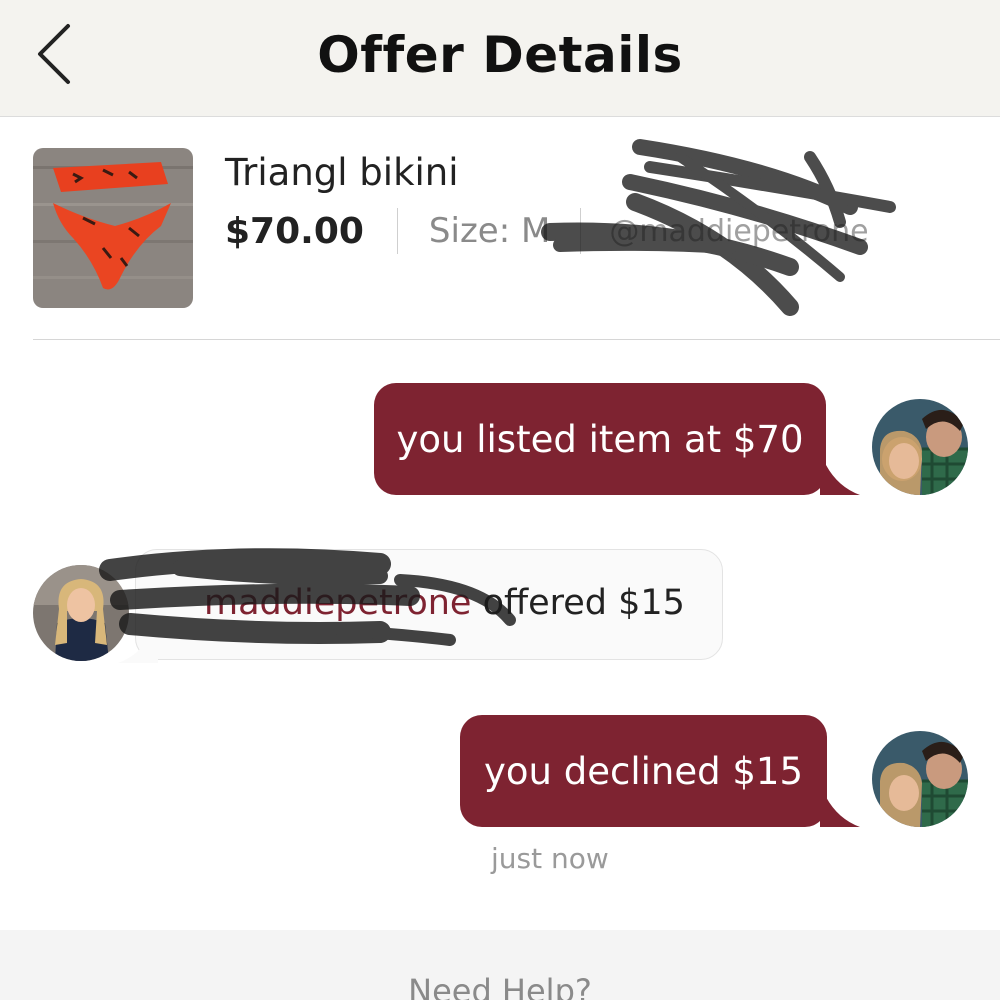 This screenshot has width=1000, height=1000. I want to click on item-title: Triangl bikini, so click(342, 172).